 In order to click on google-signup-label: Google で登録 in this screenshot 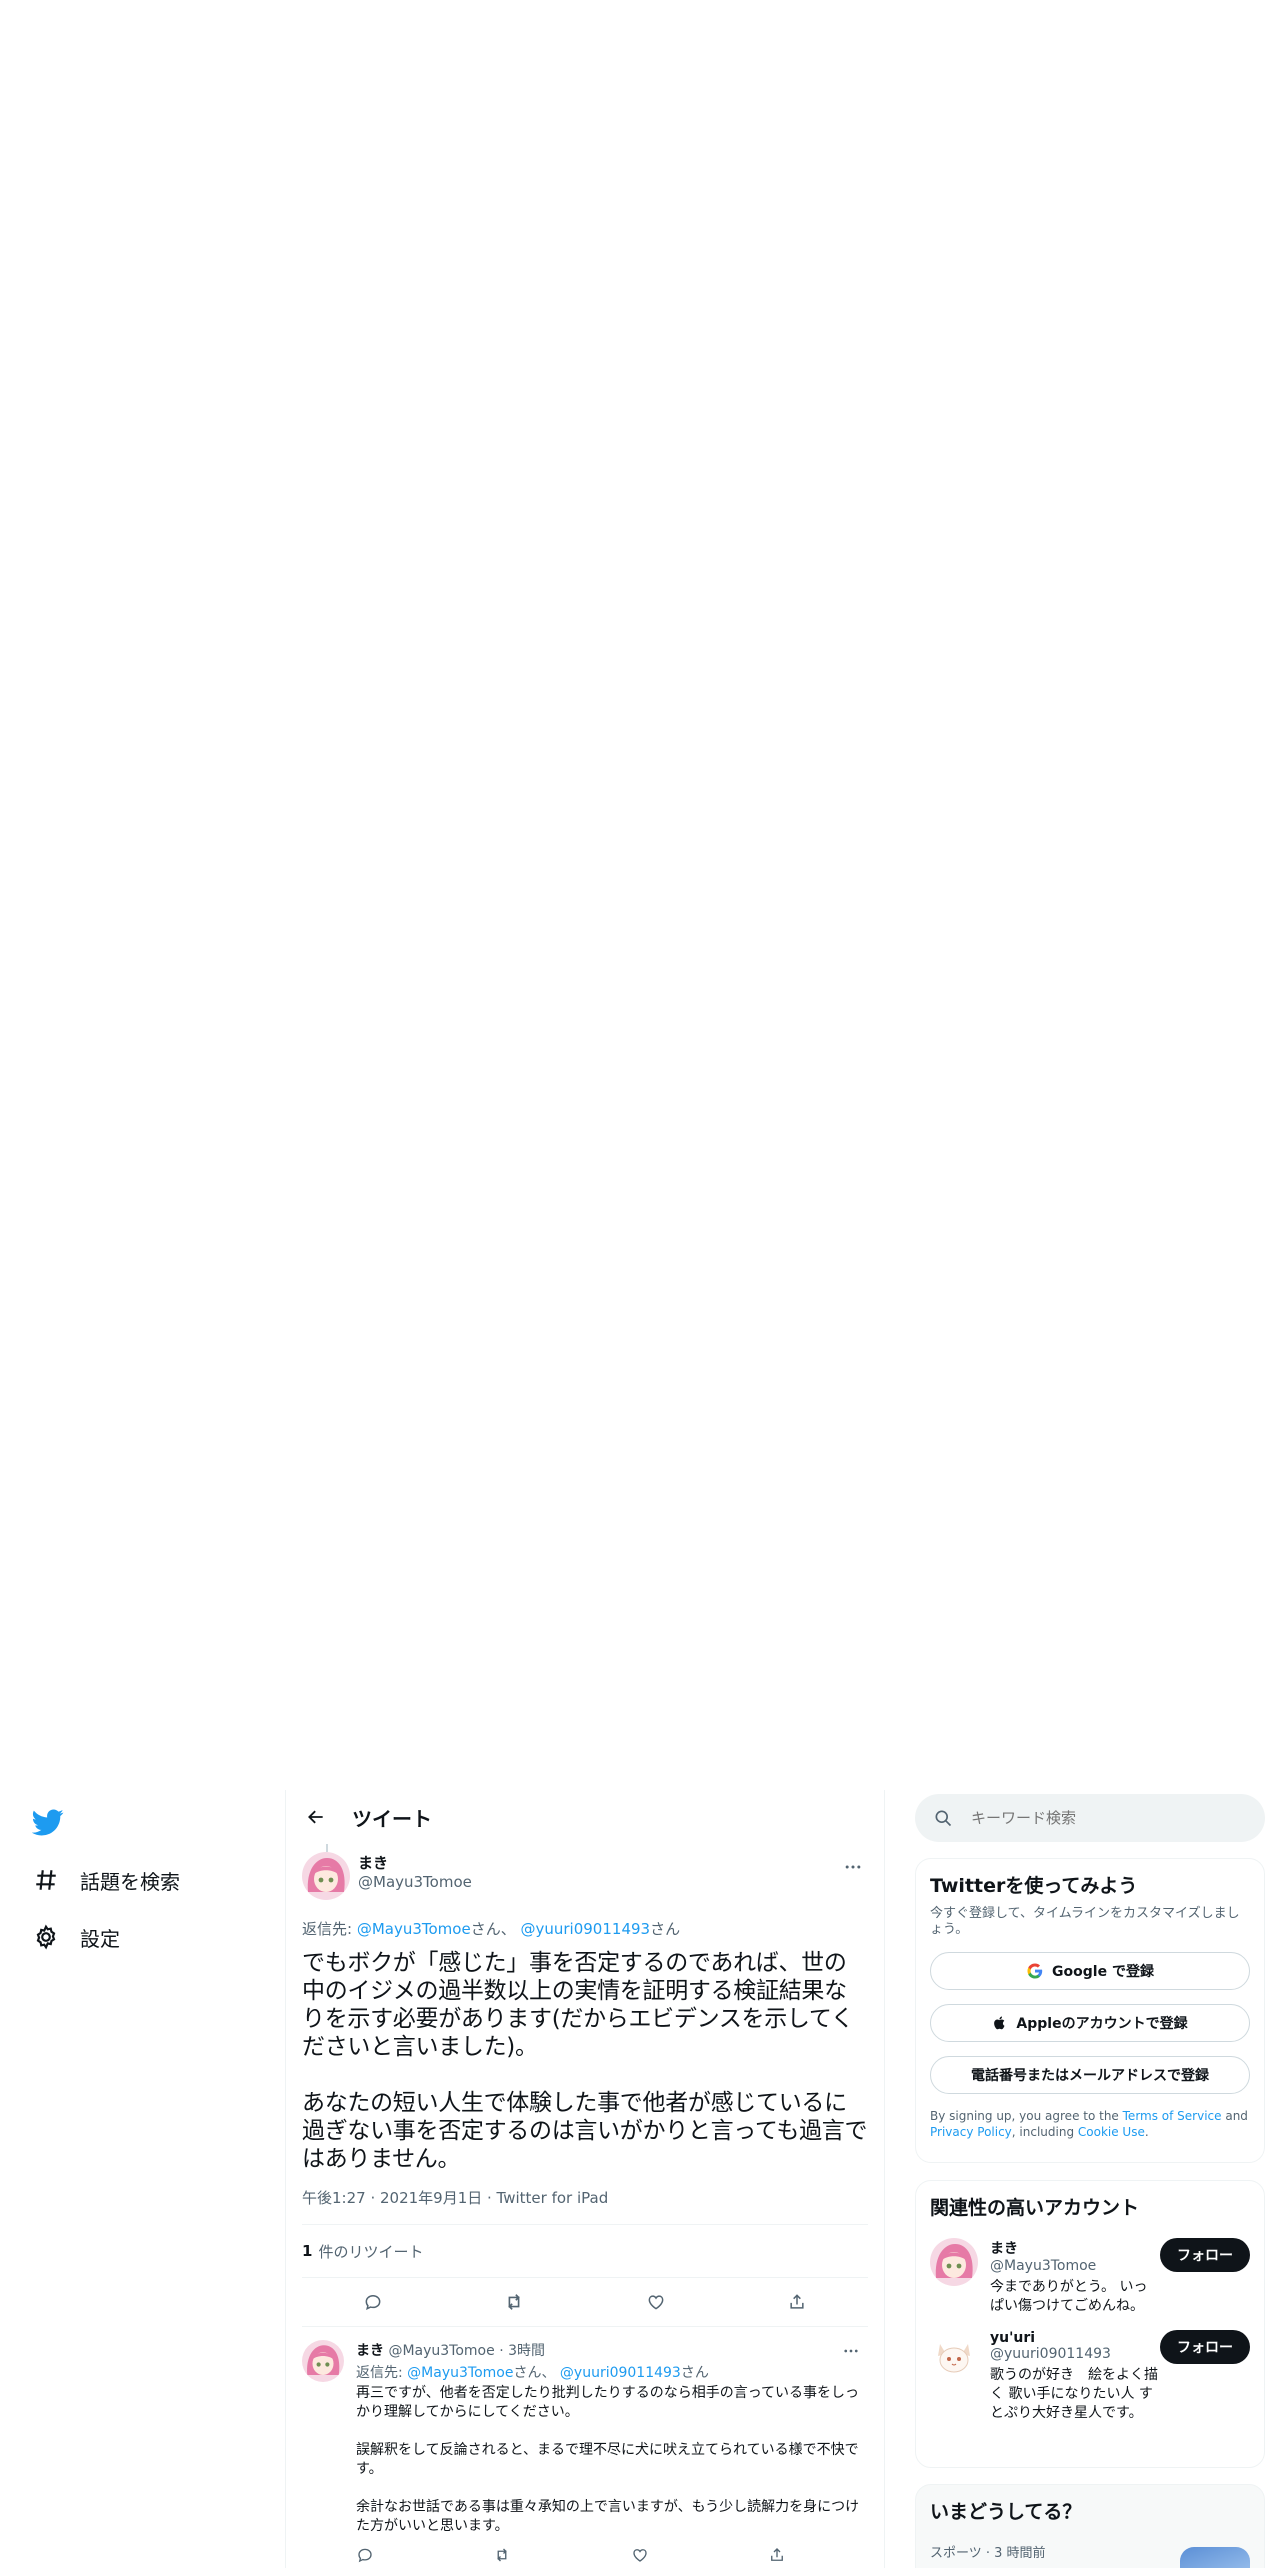, I will do `click(1103, 1972)`.